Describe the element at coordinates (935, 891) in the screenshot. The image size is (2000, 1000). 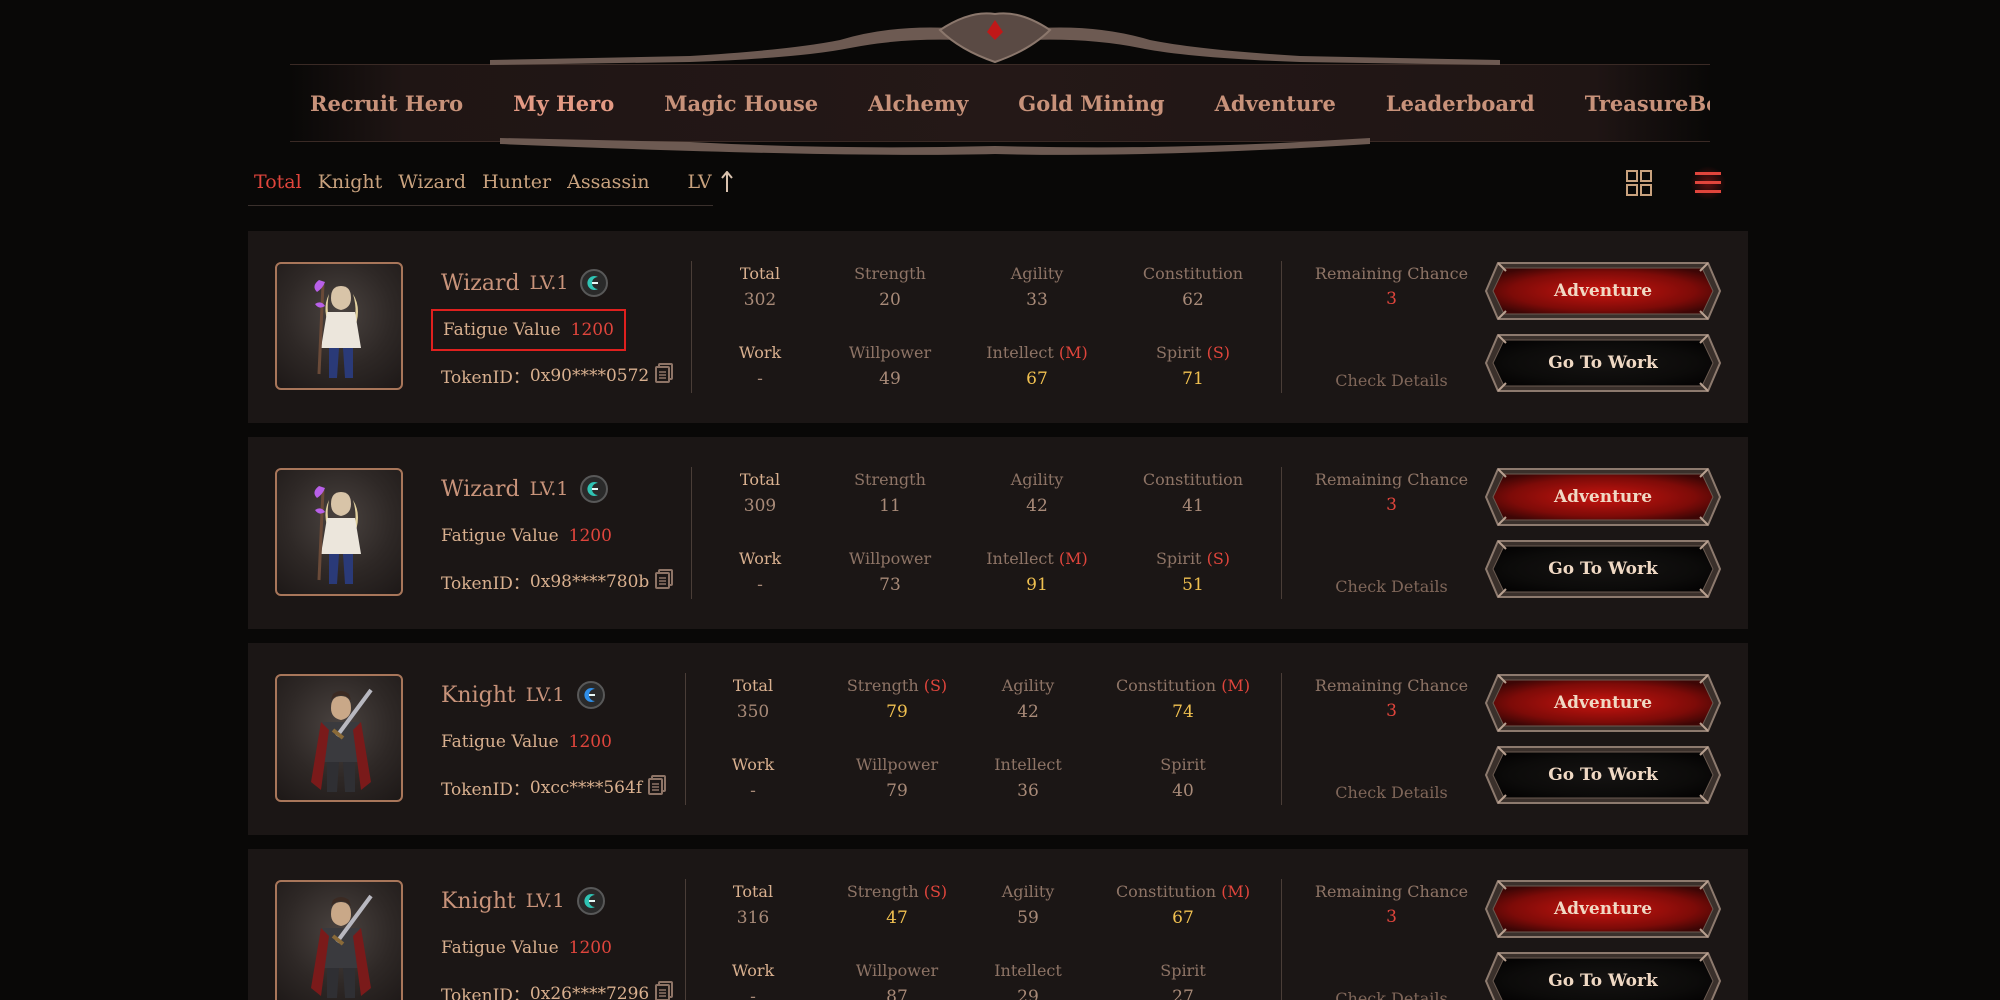
I see `stat-grade-tag: (S)` at that location.